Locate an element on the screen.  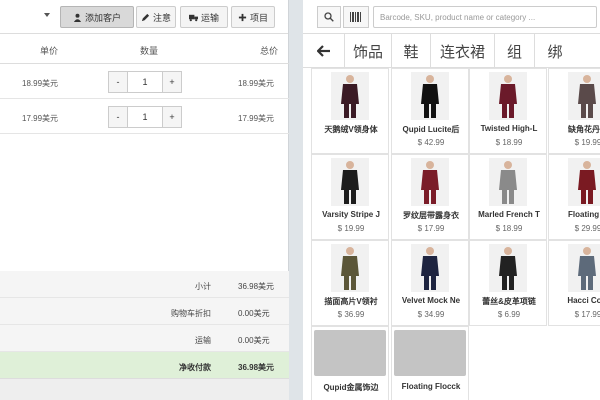
add-item-label: 项目 is located at coordinates (258, 17).